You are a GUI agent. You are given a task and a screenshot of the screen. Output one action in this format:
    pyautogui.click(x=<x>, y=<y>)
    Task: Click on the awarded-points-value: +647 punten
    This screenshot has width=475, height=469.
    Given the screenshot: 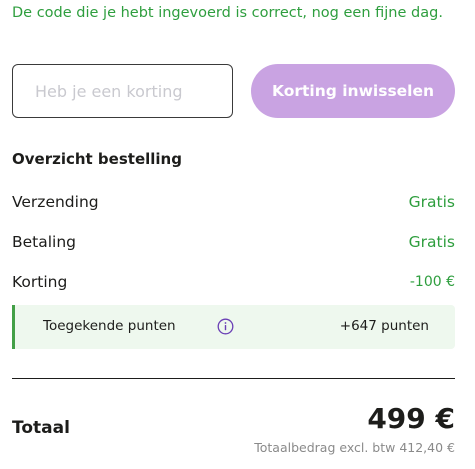 What is the action you would take?
    pyautogui.click(x=384, y=326)
    